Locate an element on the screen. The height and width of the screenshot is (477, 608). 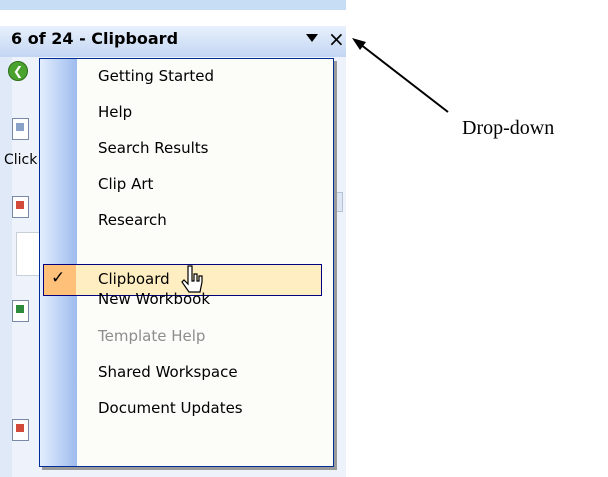
annotation-label: Drop-down is located at coordinates (508, 128).